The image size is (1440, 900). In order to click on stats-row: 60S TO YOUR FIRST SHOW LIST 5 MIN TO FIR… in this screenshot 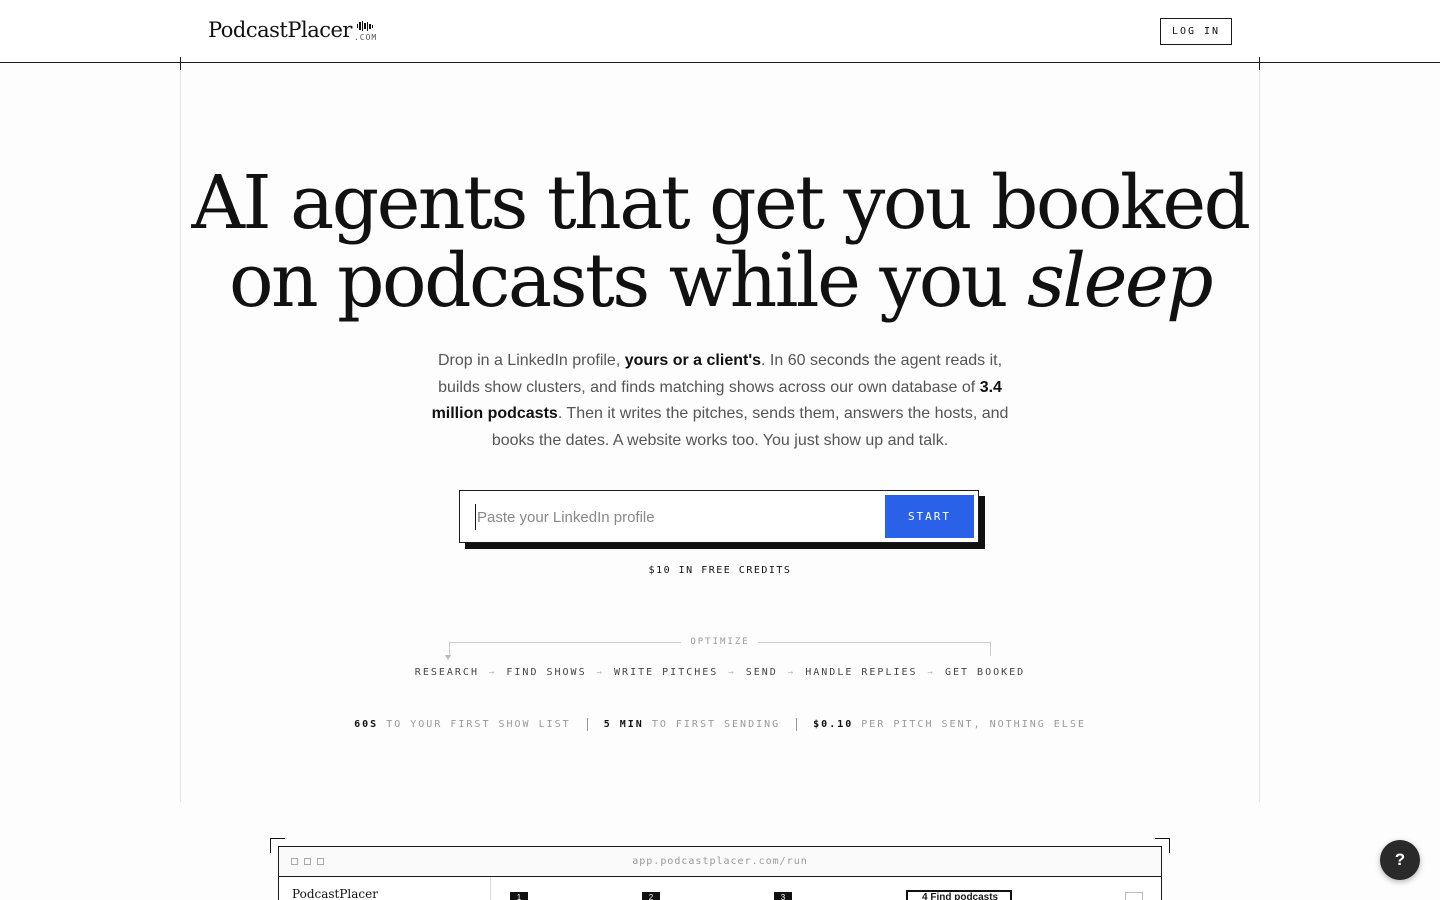, I will do `click(720, 724)`.